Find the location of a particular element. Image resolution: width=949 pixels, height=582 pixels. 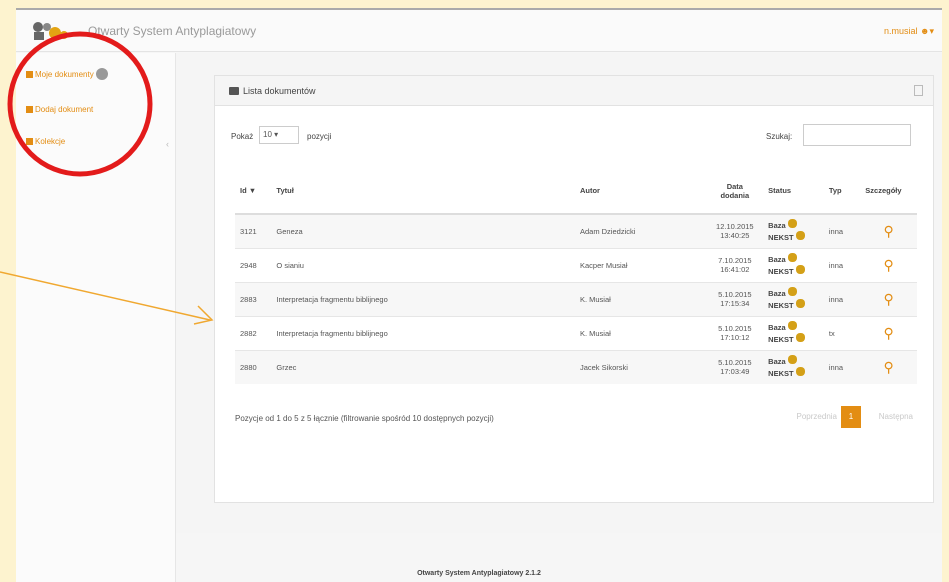

sidebar-item-label: Kolekcje is located at coordinates (50, 141).